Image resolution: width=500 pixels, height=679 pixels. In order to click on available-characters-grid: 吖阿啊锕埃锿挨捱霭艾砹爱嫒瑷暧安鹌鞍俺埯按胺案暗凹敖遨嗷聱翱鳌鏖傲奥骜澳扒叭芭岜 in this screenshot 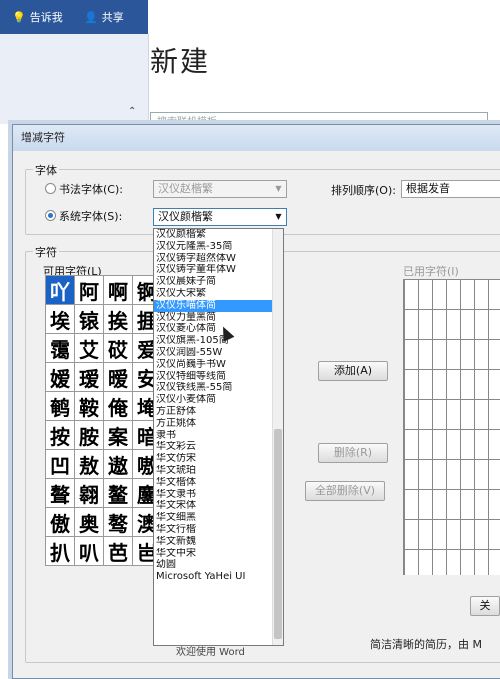, I will do `click(103, 420)`.